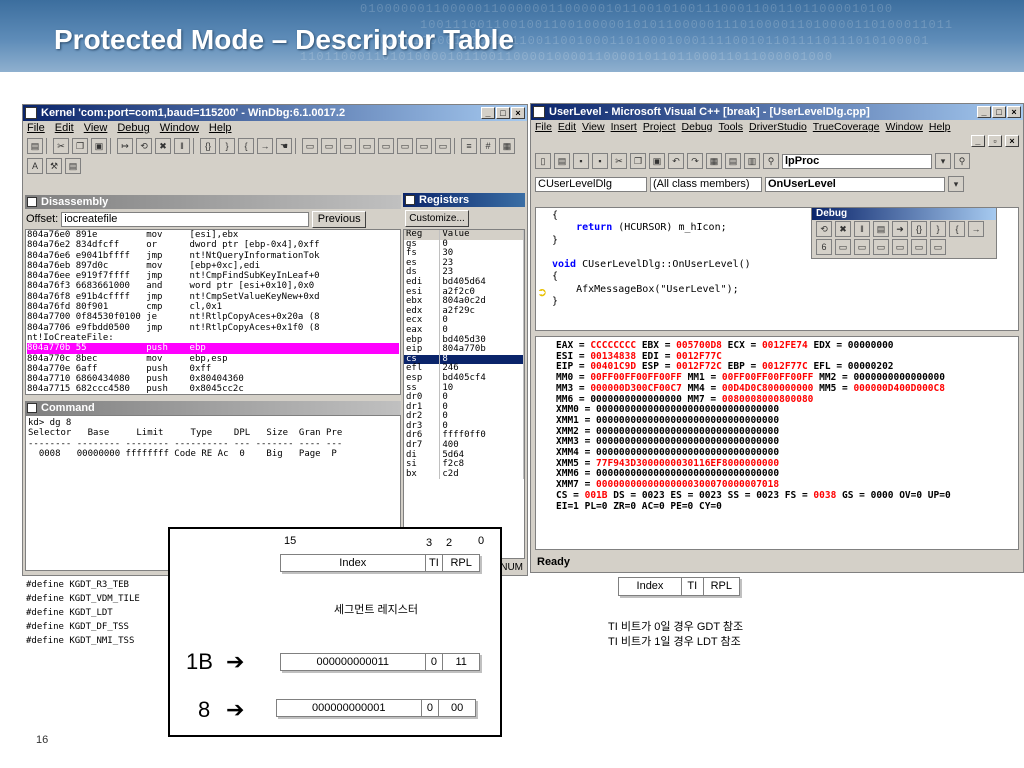 Image resolution: width=1024 pixels, height=768 pixels. Describe the element at coordinates (846, 127) in the screenshot. I see `vc-menu-item: TrueCoverage` at that location.